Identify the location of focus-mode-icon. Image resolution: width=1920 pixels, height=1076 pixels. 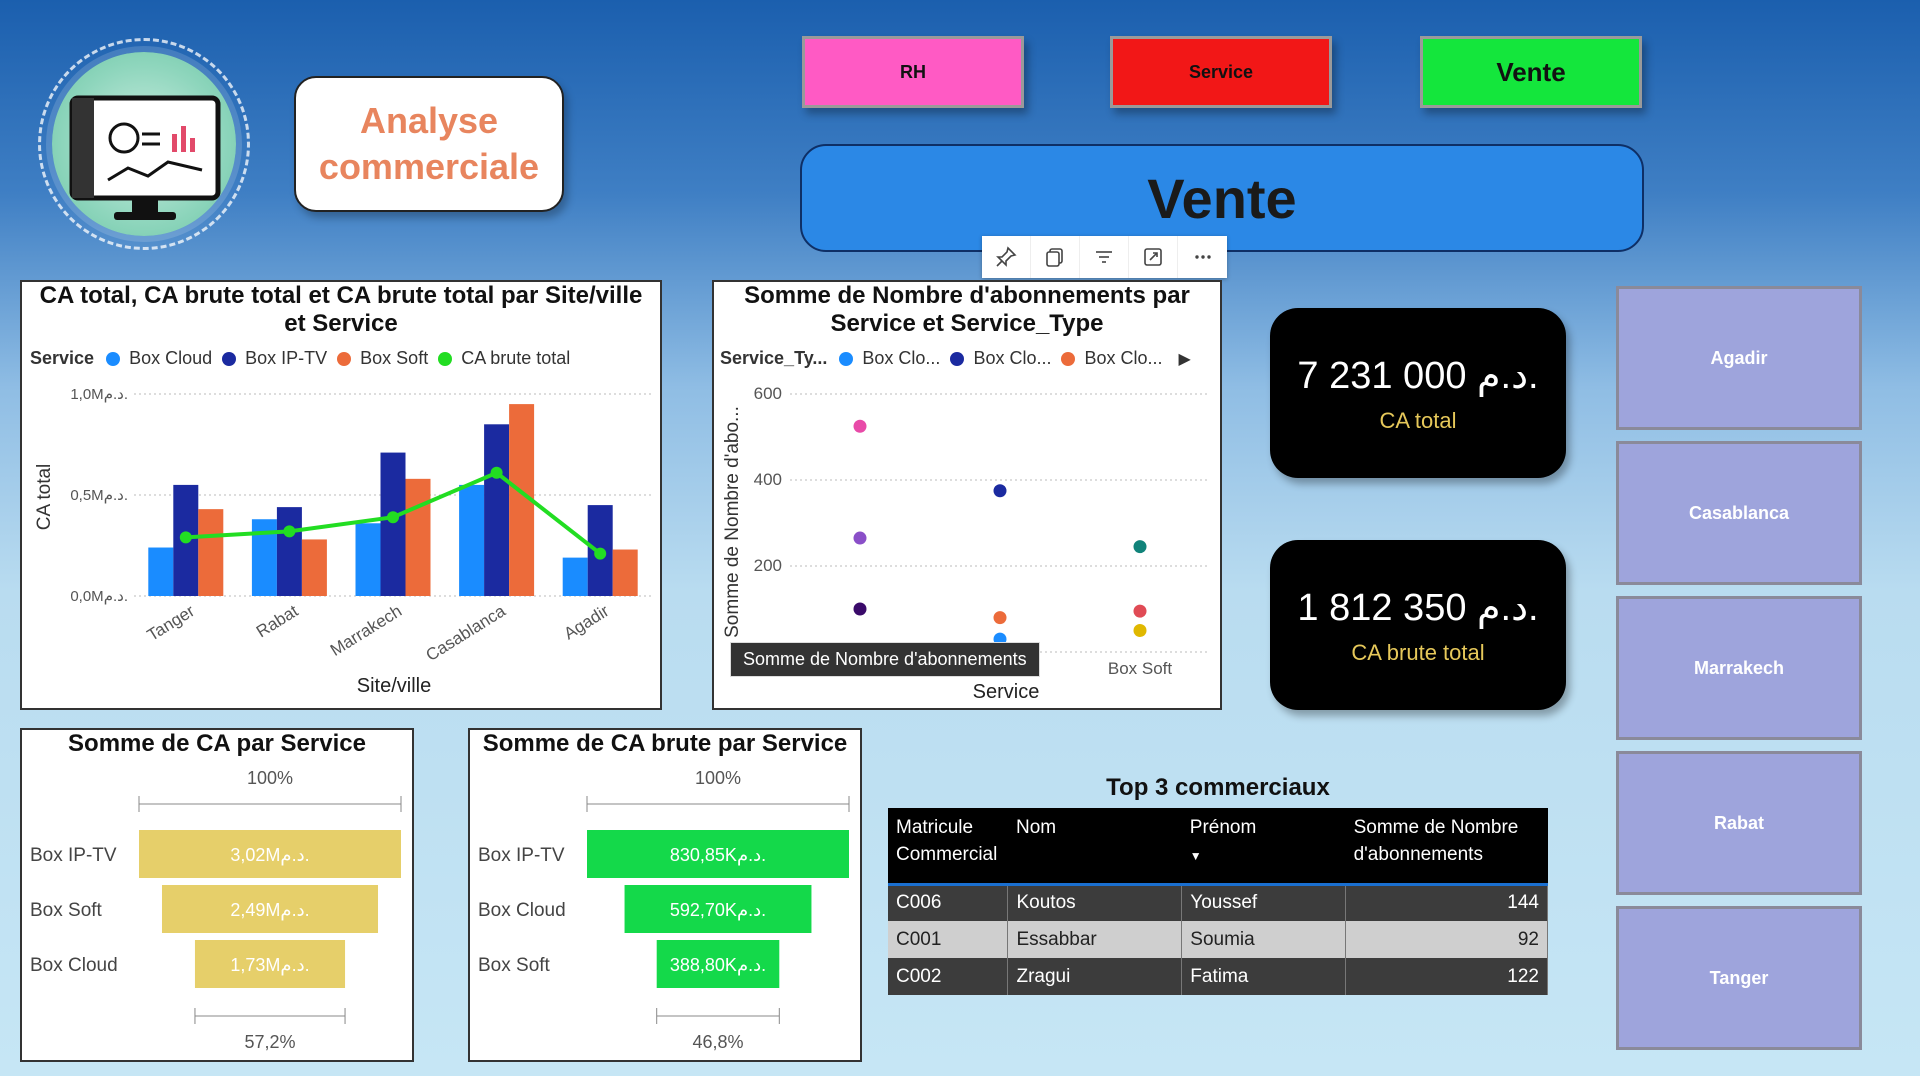
(1153, 257).